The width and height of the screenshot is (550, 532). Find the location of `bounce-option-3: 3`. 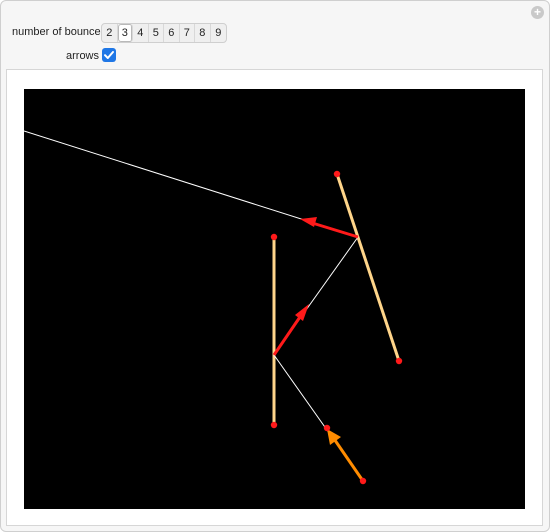

bounce-option-3: 3 is located at coordinates (125, 33).